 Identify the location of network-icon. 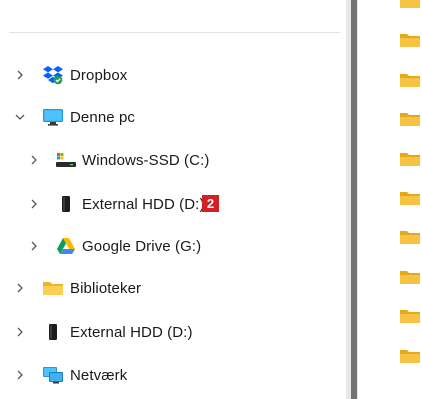
(53, 375).